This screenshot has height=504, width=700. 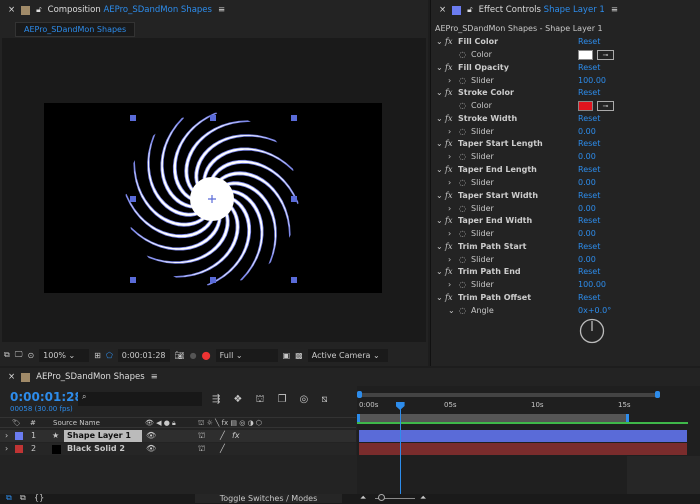 I want to click on shy-icon: ⛫, so click(x=259, y=400).